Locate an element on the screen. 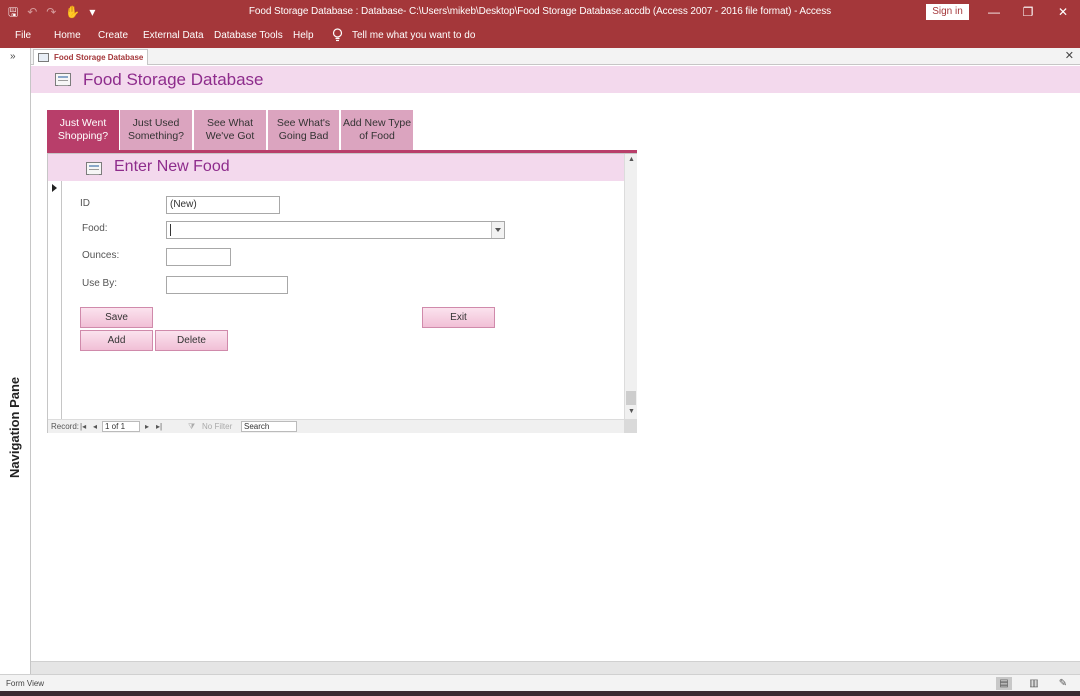  tab-see-whats-going-bad: See What's Going Bad is located at coordinates (303, 130).